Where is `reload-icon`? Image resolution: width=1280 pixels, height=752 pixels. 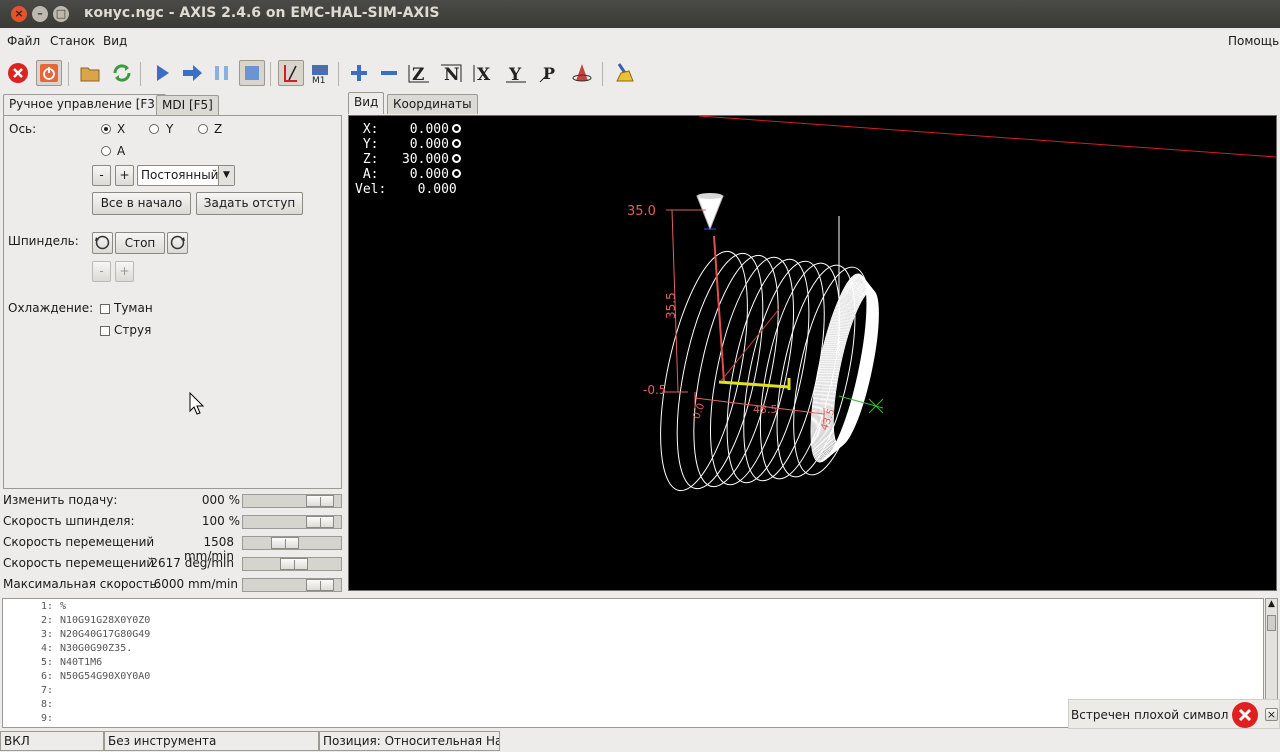
reload-icon is located at coordinates (122, 73).